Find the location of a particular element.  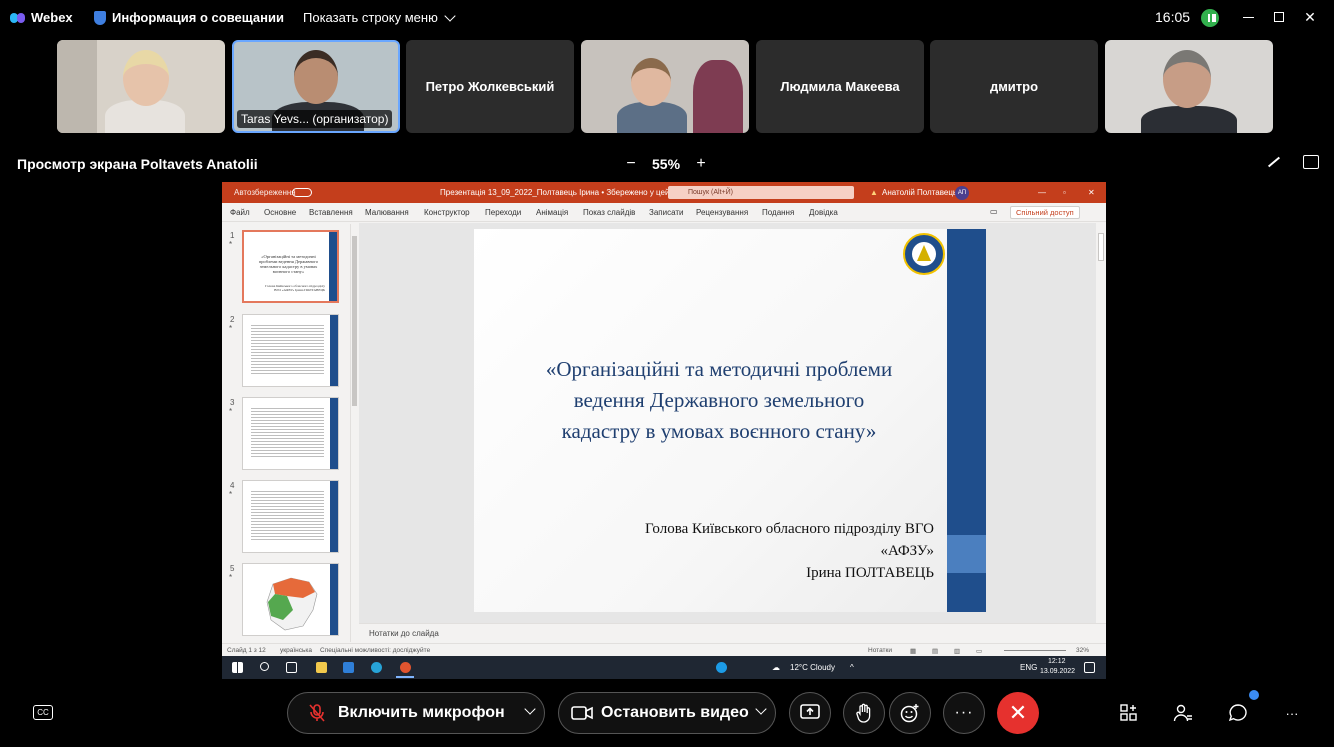

close-button: ✕ is located at coordinates (1310, 17).